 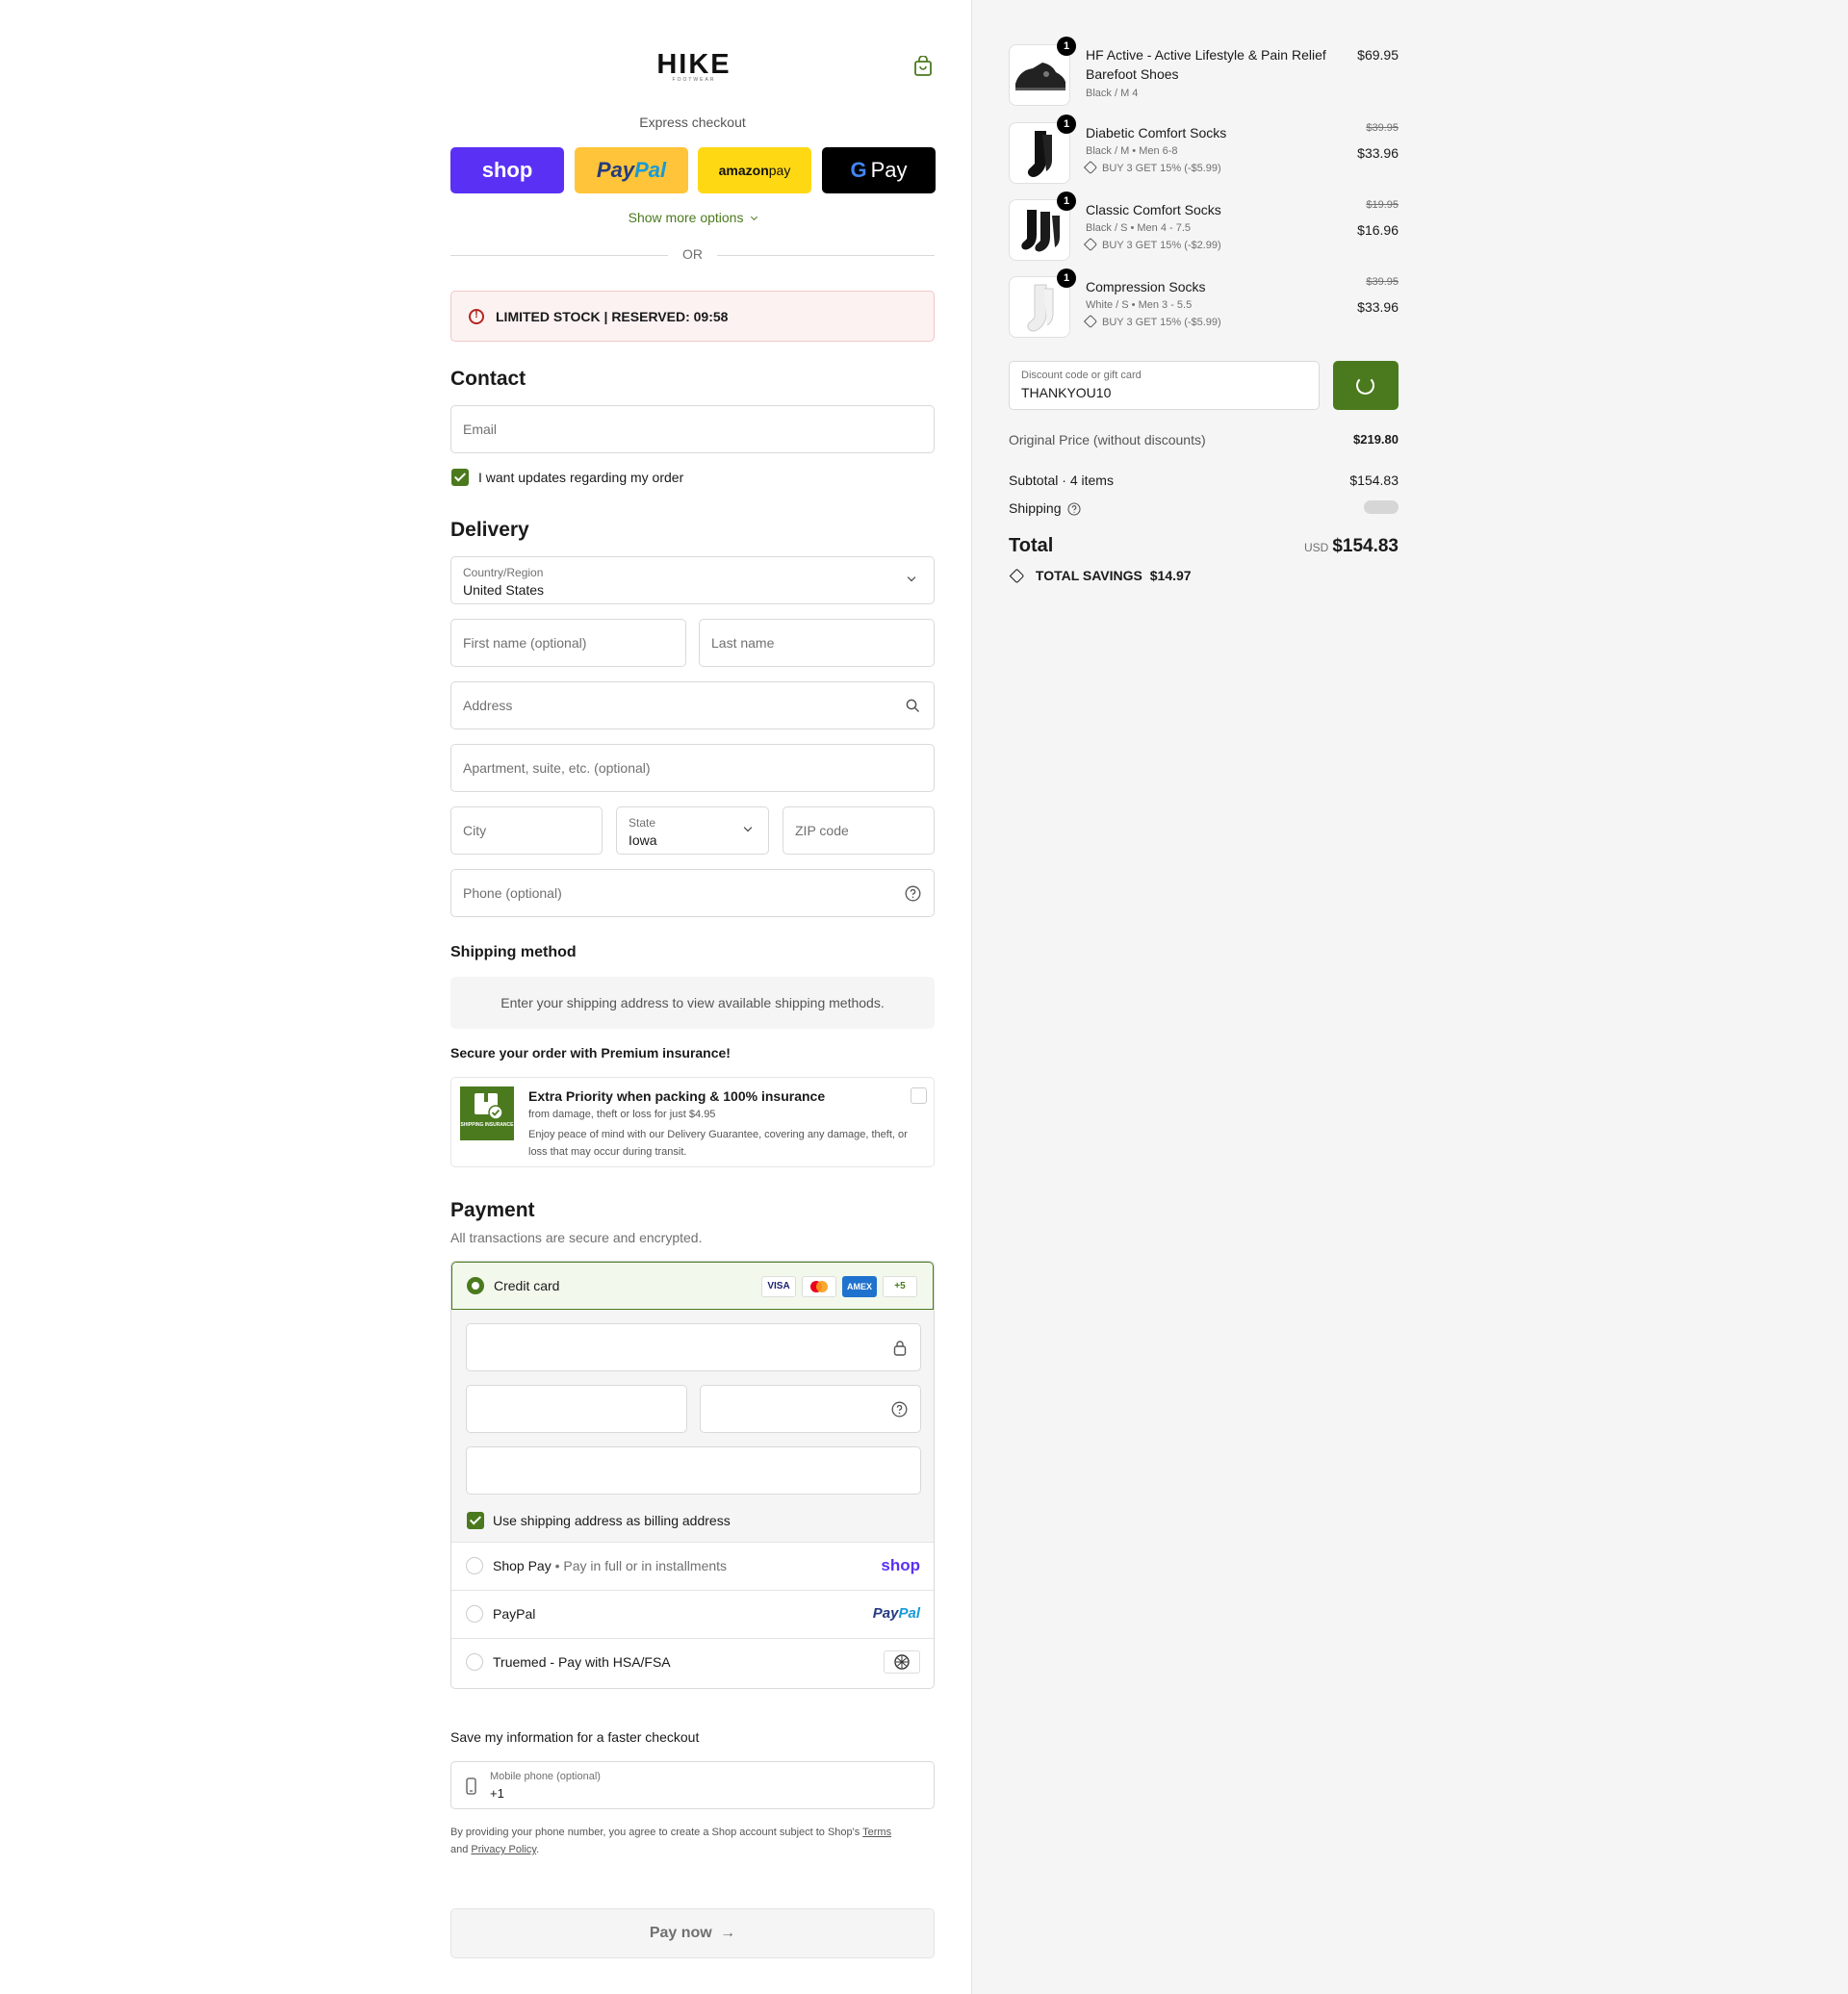 What do you see at coordinates (475, 830) in the screenshot?
I see `city-placeholder: City` at bounding box center [475, 830].